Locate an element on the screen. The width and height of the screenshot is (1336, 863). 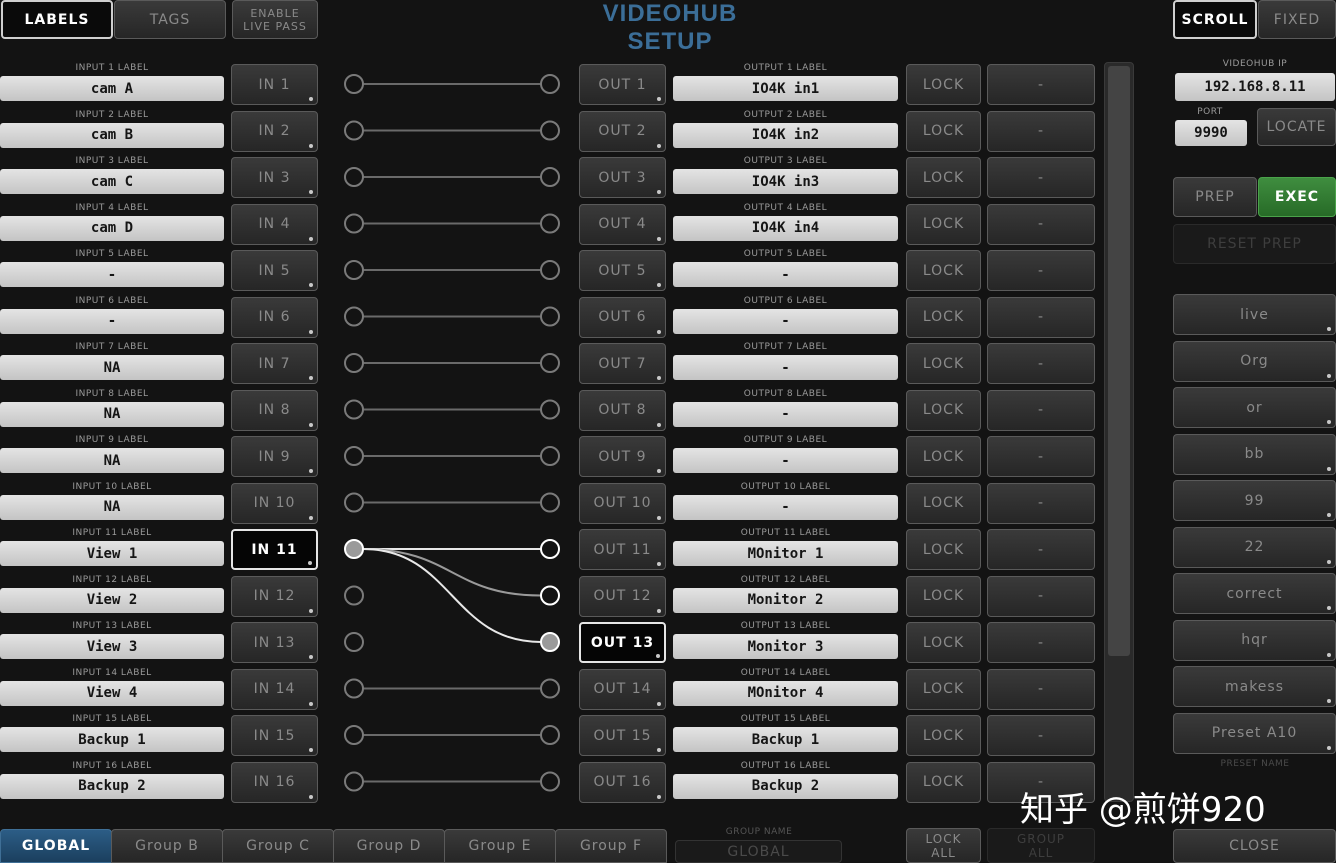
lock-all-button: LOCK ALL is located at coordinates (943, 845).